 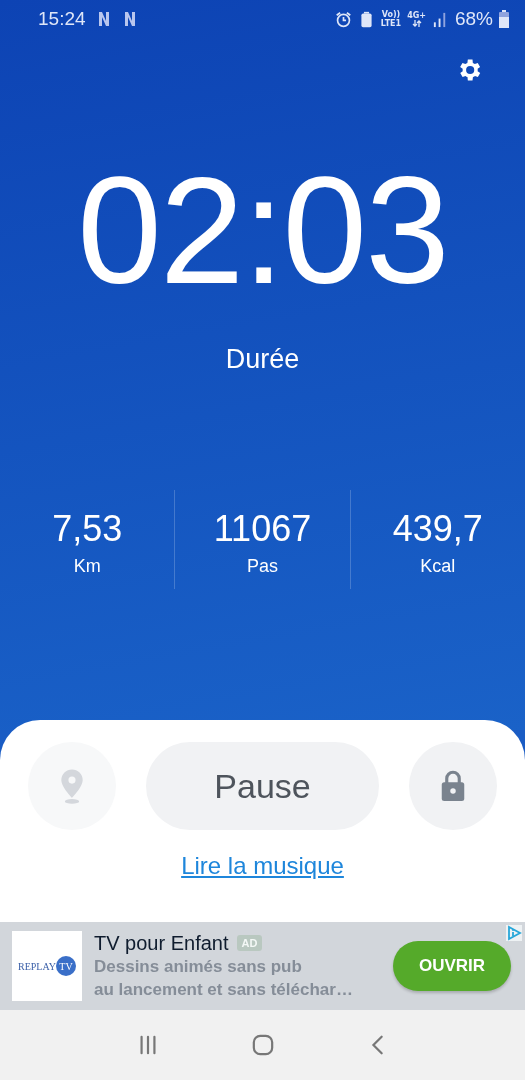 I want to click on stat-unit: Pas, so click(x=262, y=566).